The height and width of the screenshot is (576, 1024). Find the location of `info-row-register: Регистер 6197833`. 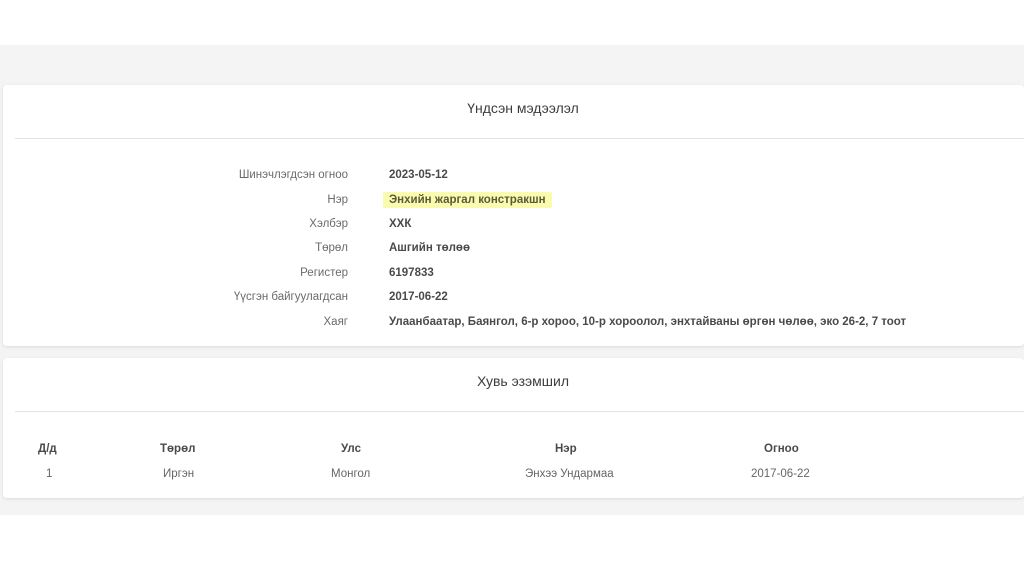

info-row-register: Регистер 6197833 is located at coordinates (513, 273).